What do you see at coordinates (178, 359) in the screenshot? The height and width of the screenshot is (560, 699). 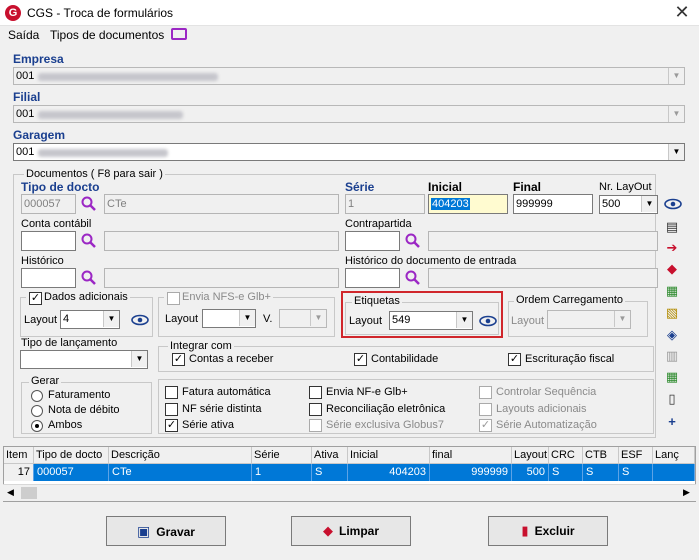 I see `contas-receber-checkbox: ✓` at bounding box center [178, 359].